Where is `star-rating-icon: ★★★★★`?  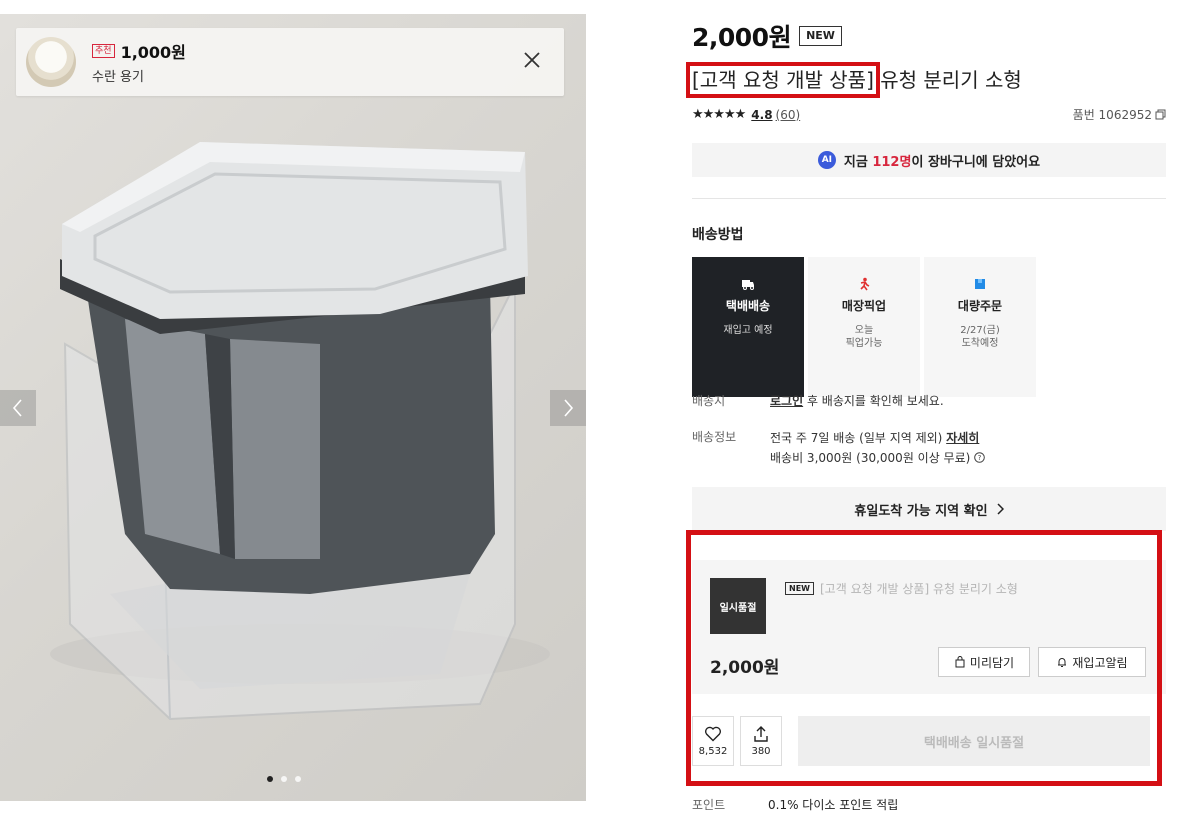
star-rating-icon: ★★★★★ is located at coordinates (719, 114).